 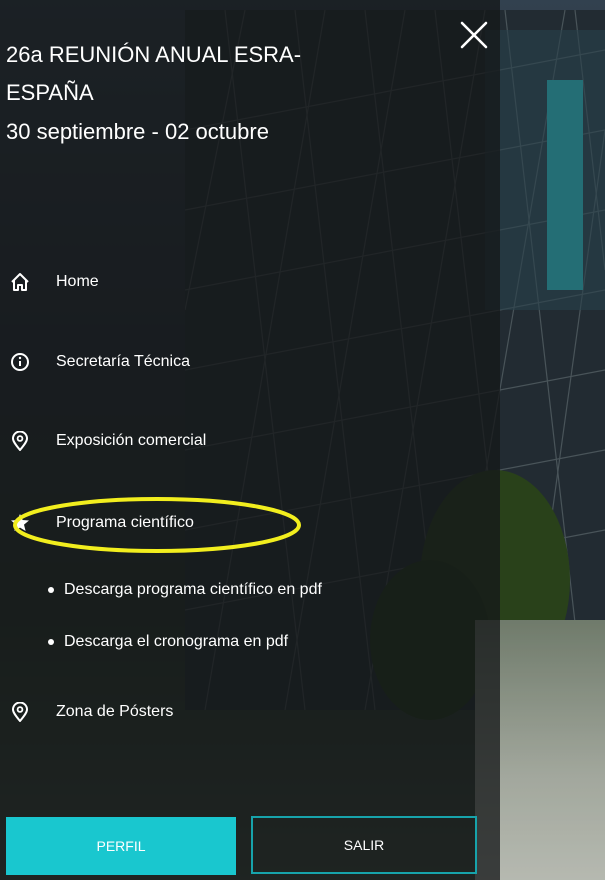 I want to click on event-dates: 30 septiembre - 02 octubre, so click(x=137, y=131).